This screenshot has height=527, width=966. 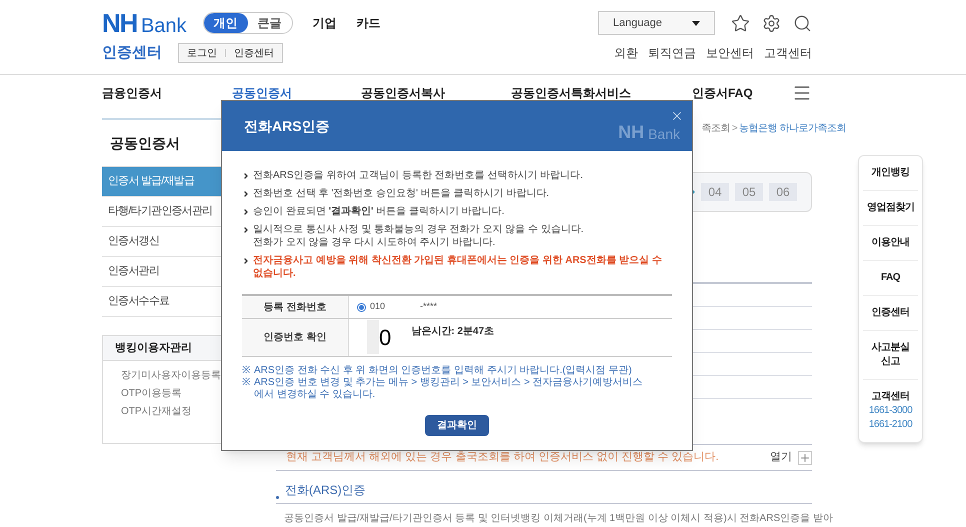 What do you see at coordinates (792, 128) in the screenshot?
I see `breadcrumb-link: 농협은행 하나로가족조회` at bounding box center [792, 128].